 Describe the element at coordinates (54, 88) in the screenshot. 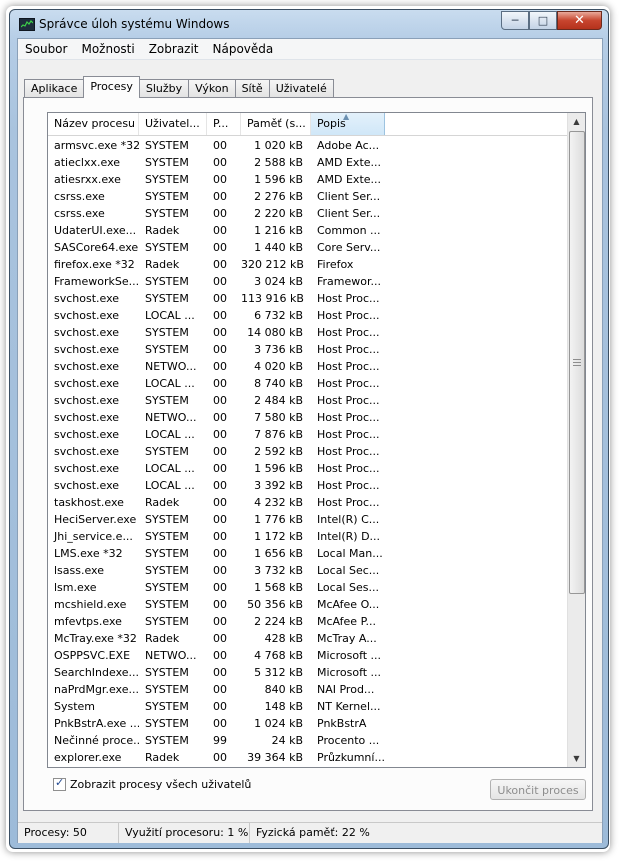

I see `tab-aplikace: Aplikace` at that location.